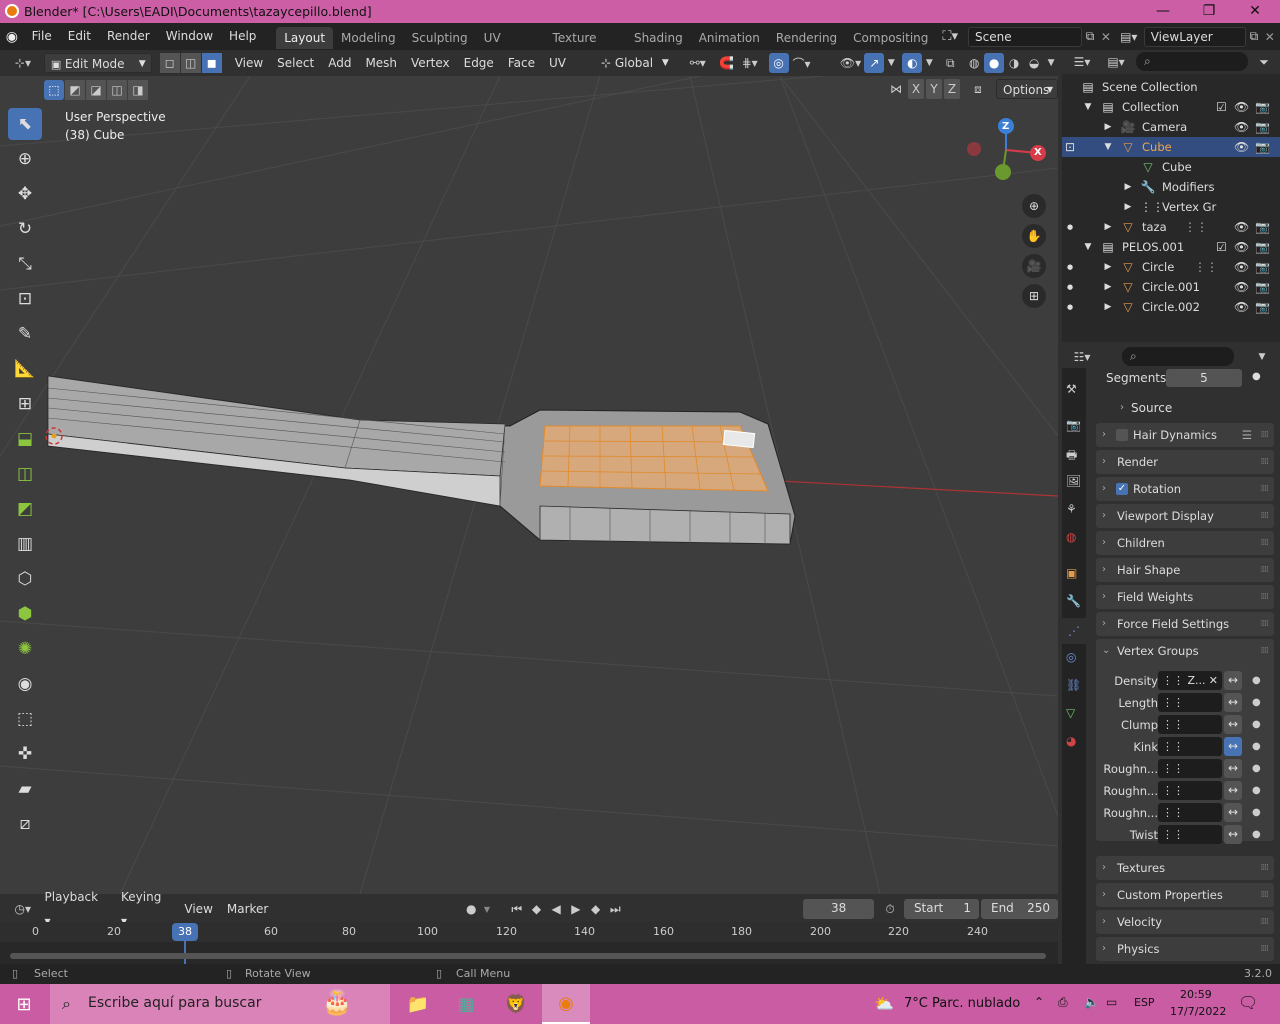 The height and width of the screenshot is (1024, 1280). I want to click on brave-browser-icon: 🦁, so click(516, 1004).